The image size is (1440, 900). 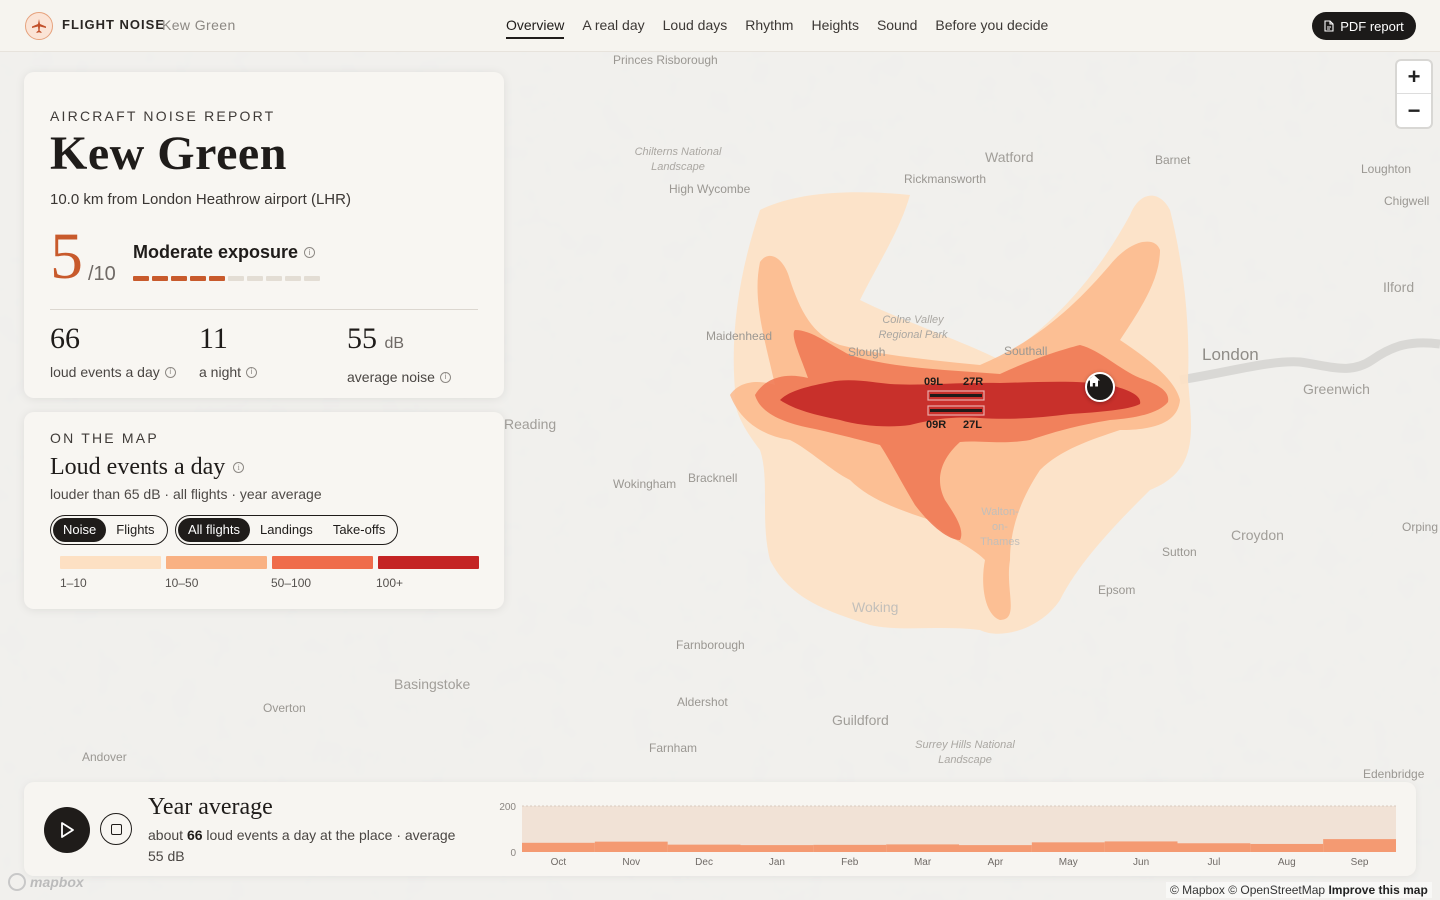 I want to click on stat-label: a night, so click(x=220, y=372).